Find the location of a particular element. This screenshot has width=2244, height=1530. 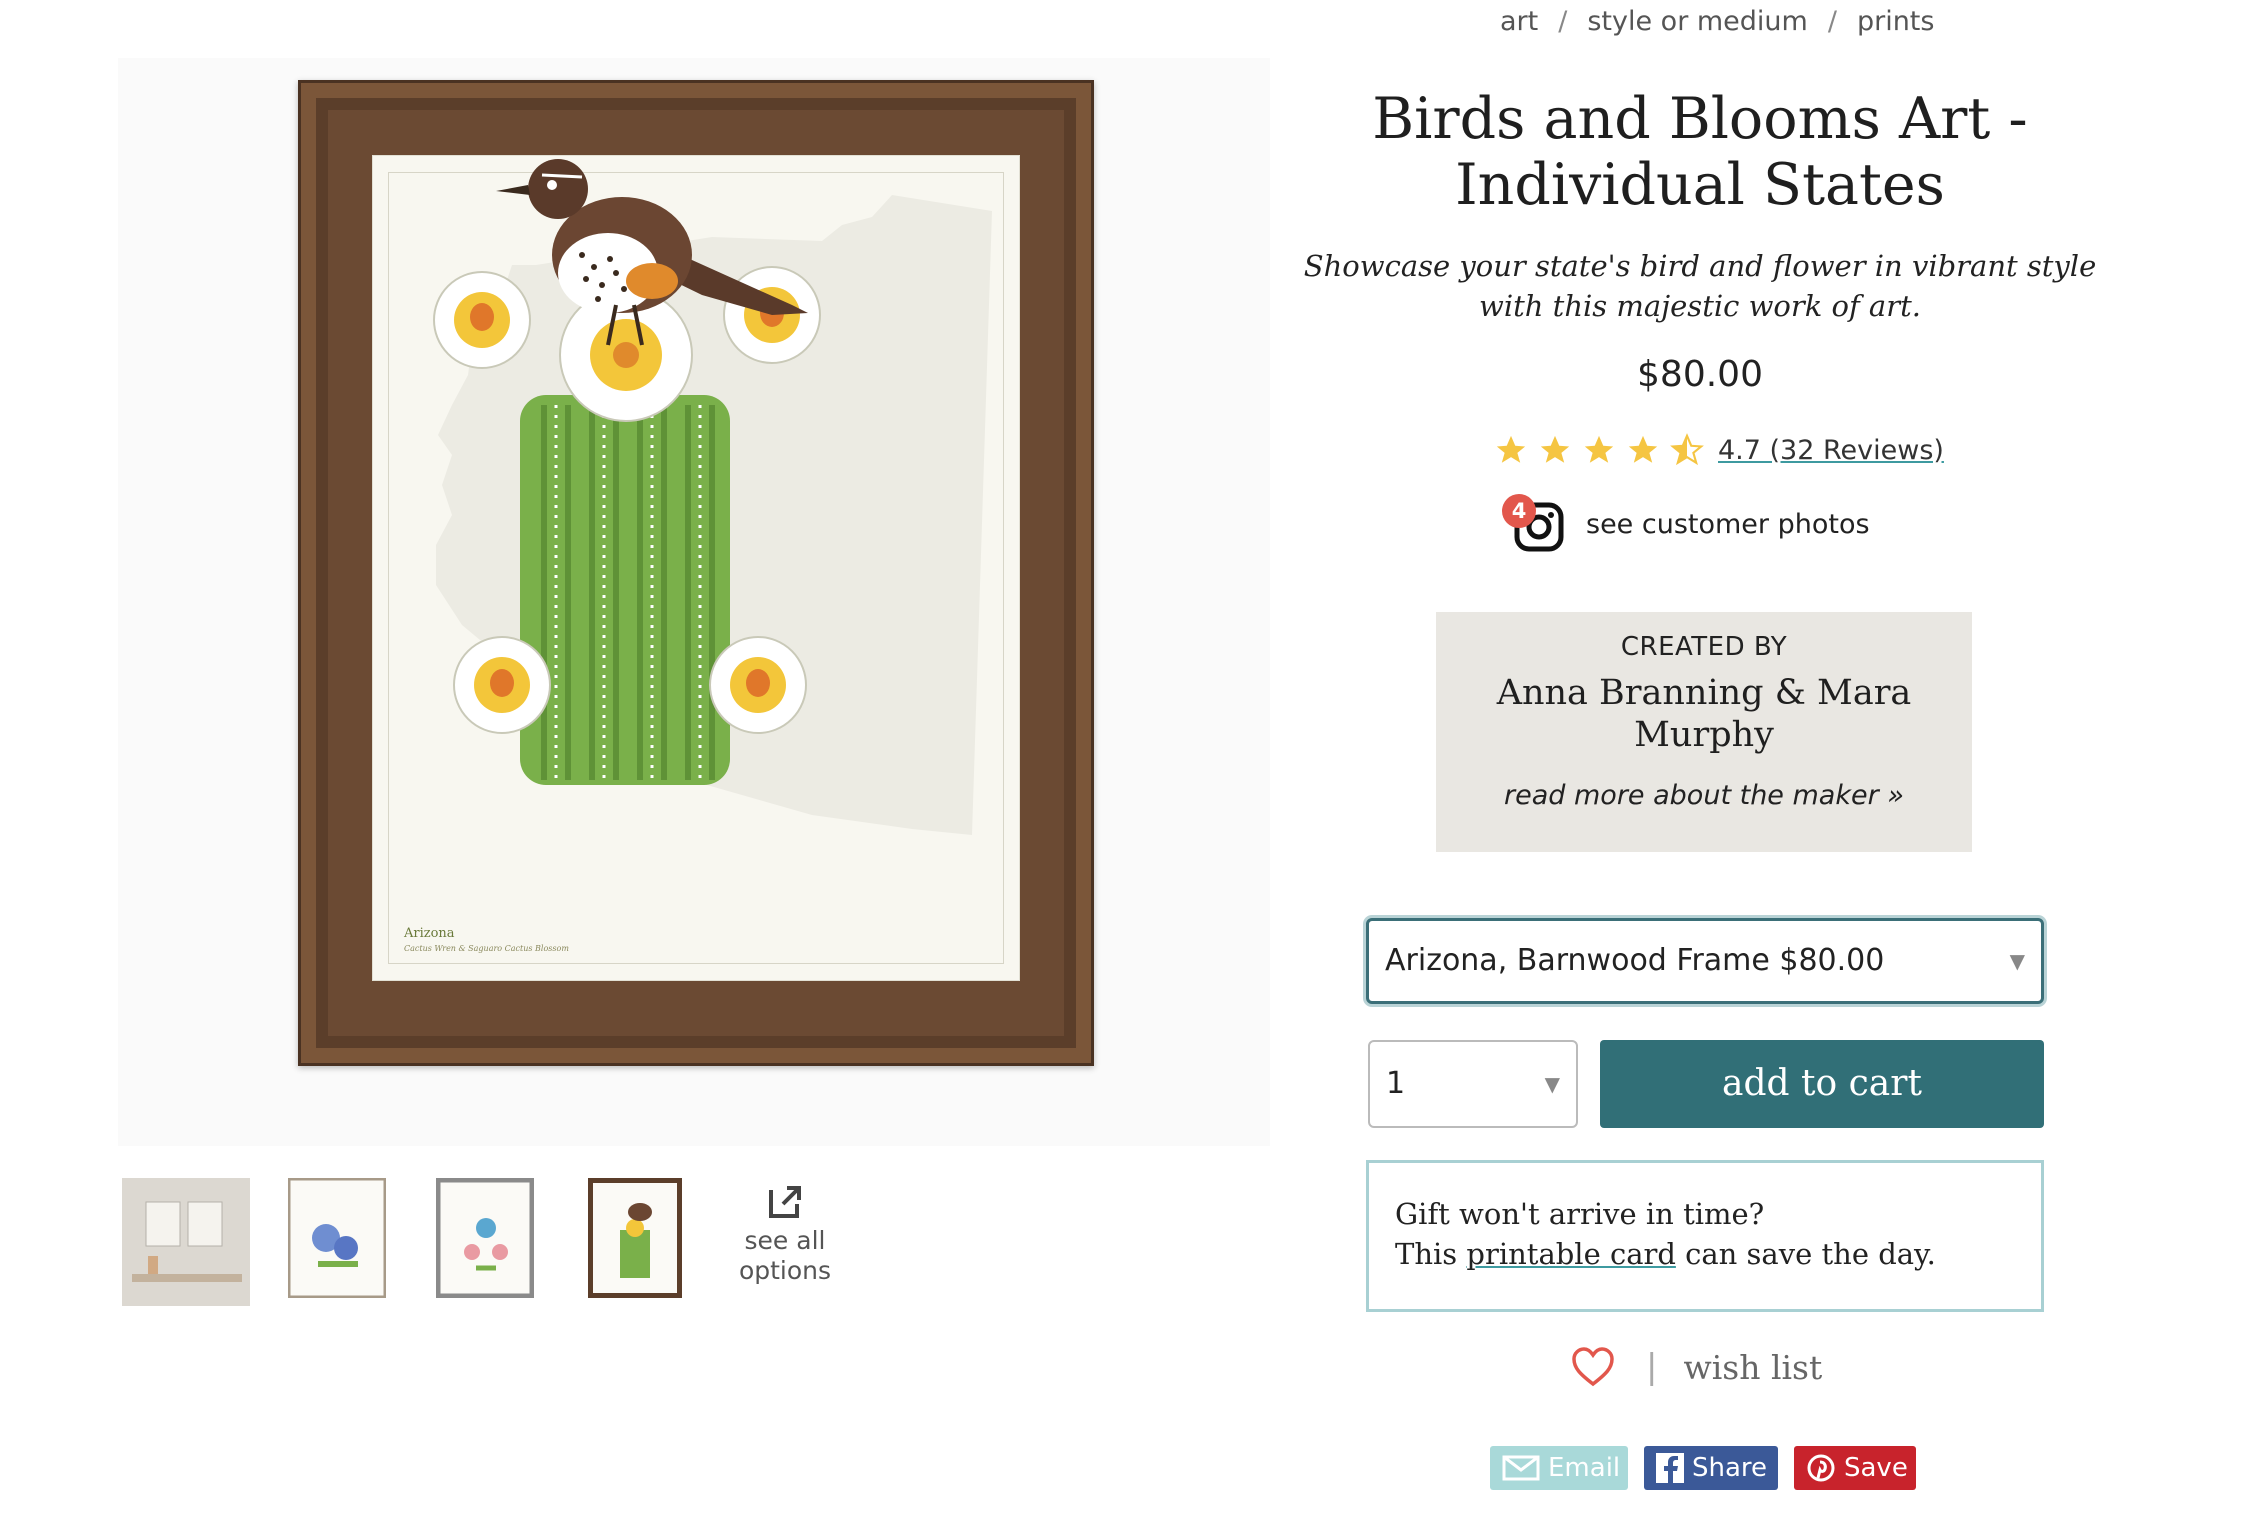

see-all-options-button: see all options is located at coordinates (785, 1234).